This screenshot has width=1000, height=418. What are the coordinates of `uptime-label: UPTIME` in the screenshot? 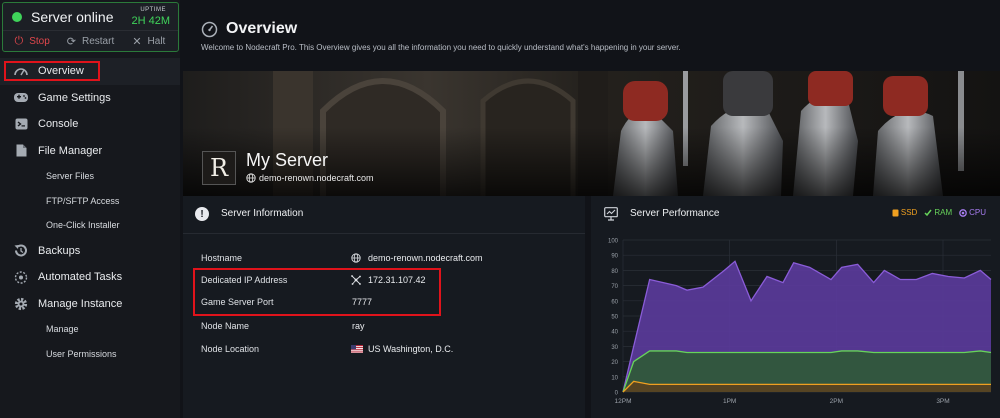 It's located at (153, 10).